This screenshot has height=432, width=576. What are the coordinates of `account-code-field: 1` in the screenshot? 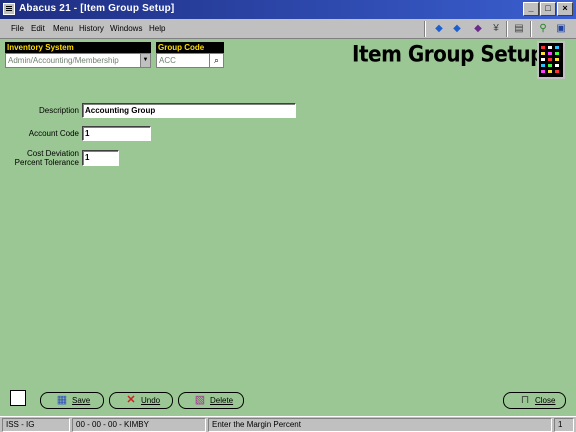 It's located at (116, 133).